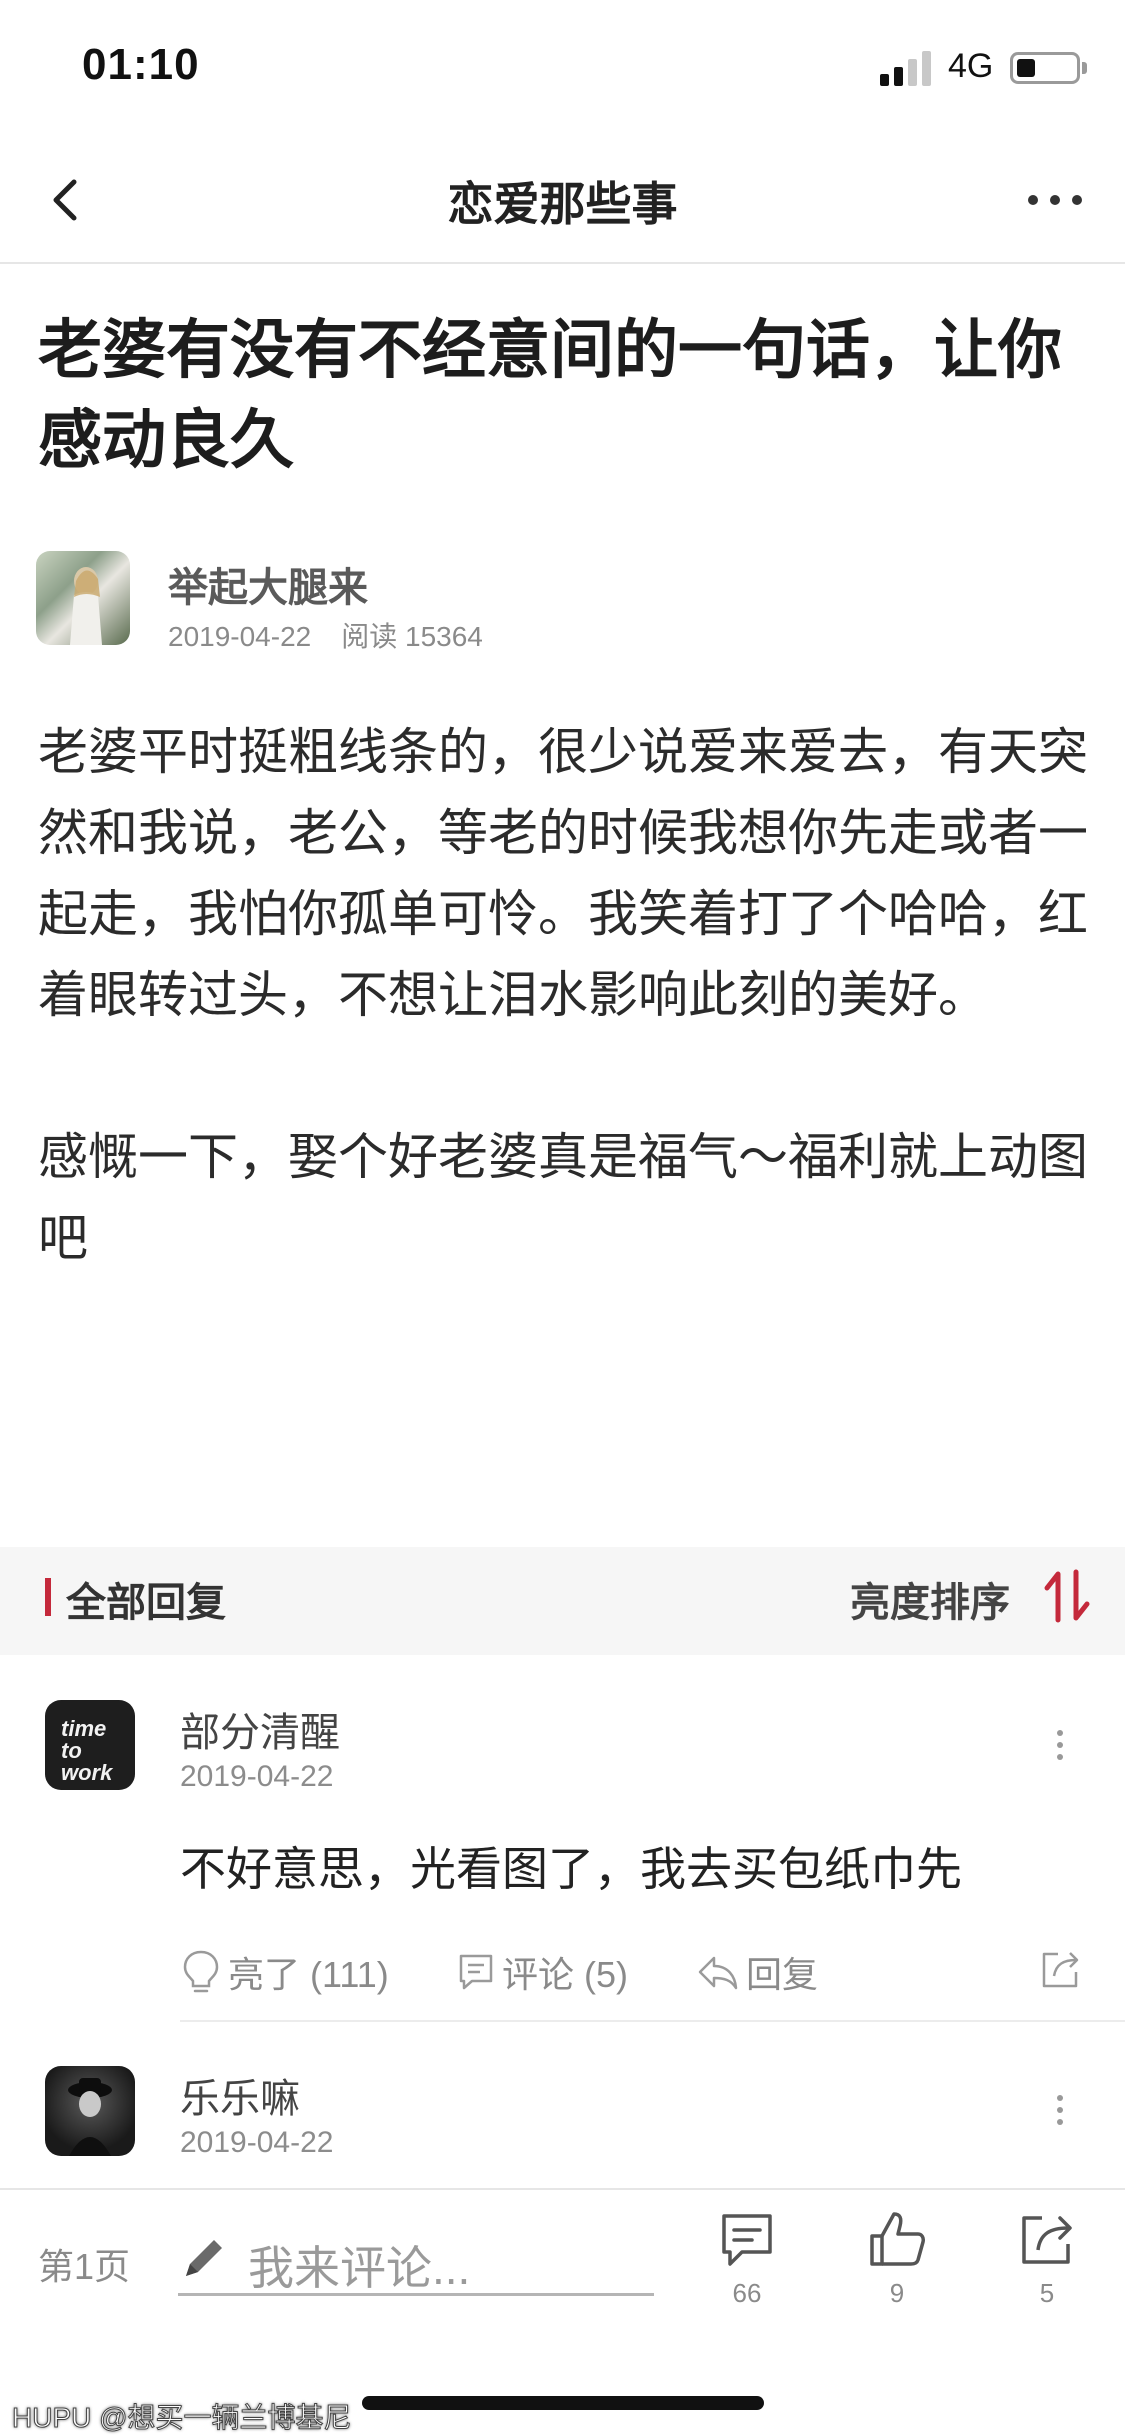 This screenshot has width=1125, height=2436. What do you see at coordinates (260, 1729) in the screenshot?
I see `comment-author: 部分清醒` at bounding box center [260, 1729].